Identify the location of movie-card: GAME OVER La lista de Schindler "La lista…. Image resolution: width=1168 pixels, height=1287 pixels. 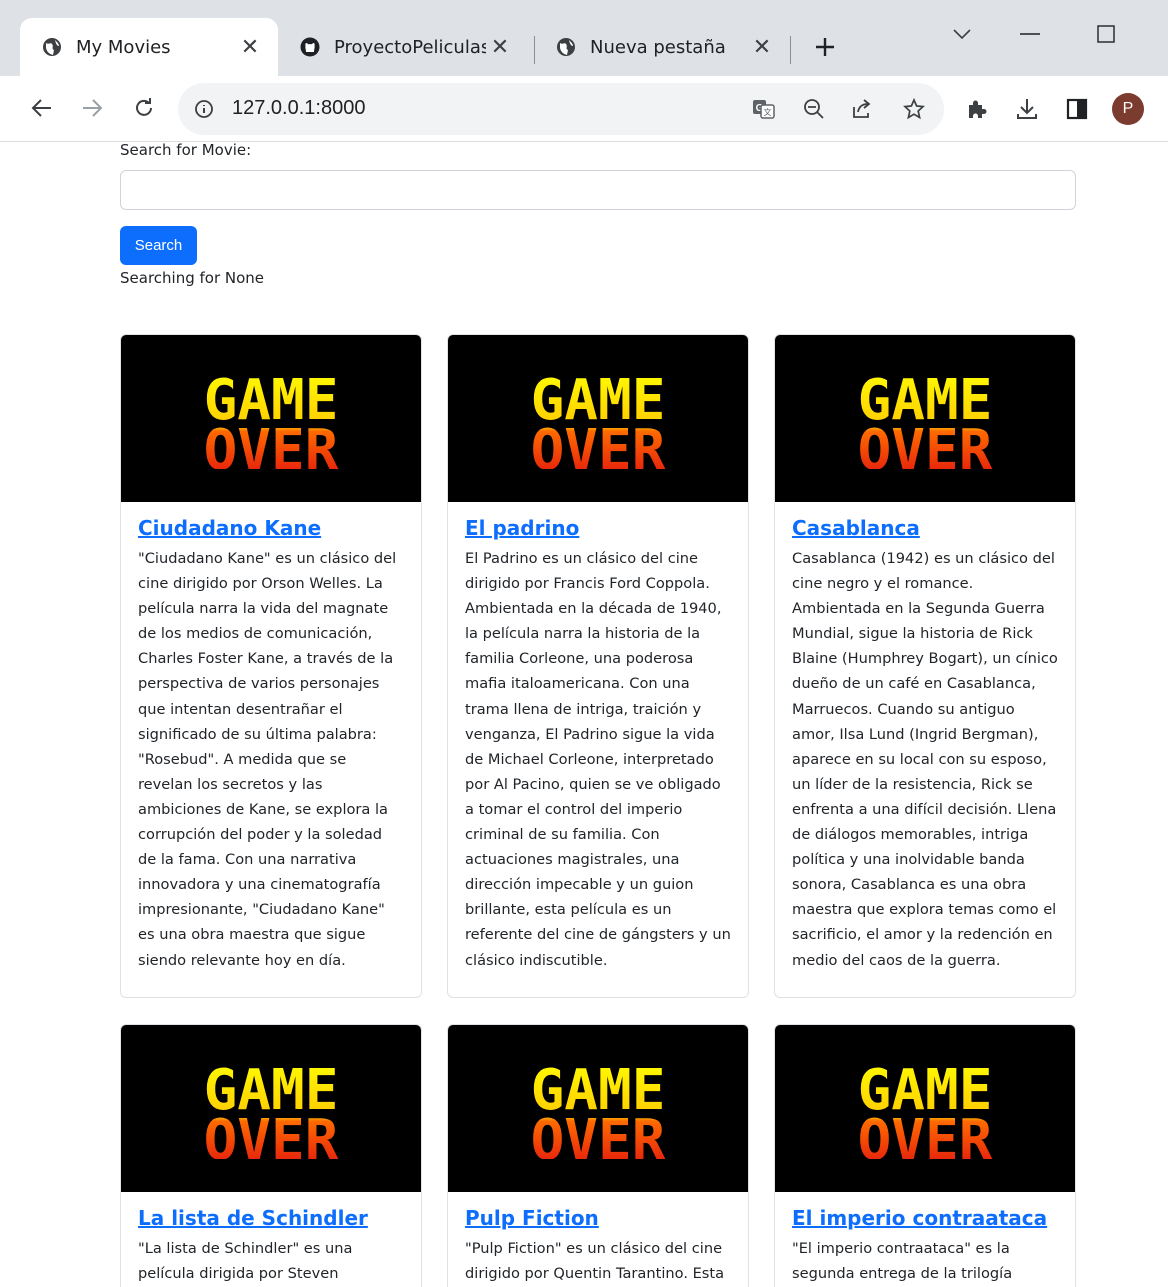
(271, 1155).